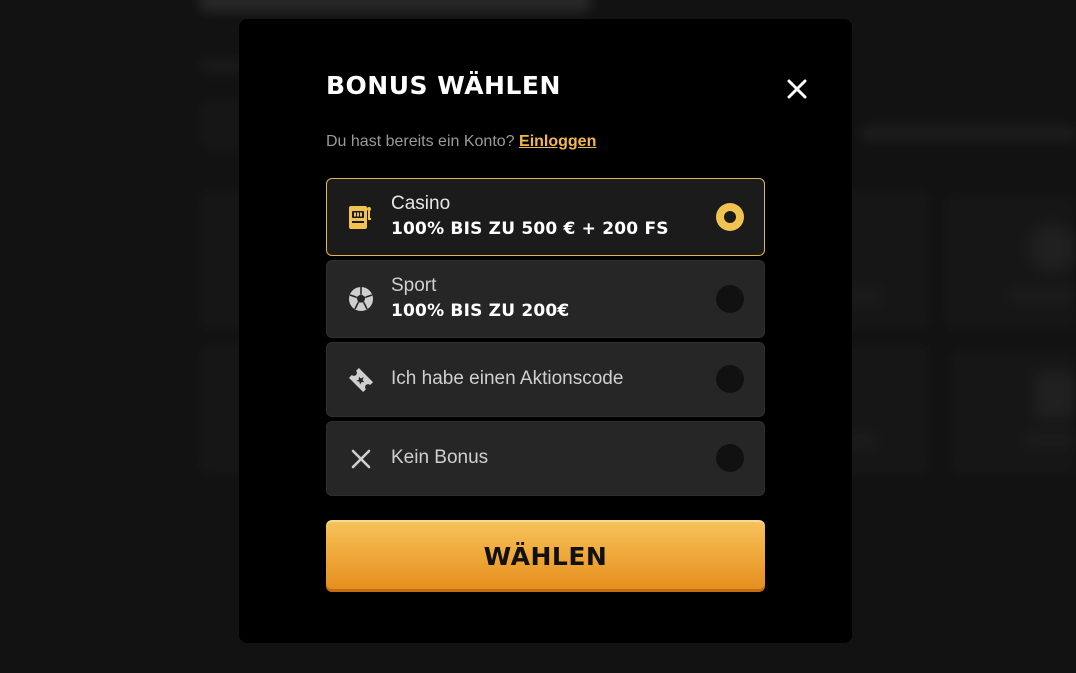 The image size is (1076, 673). I want to click on bonus-option-none: Kein Bonus, so click(545, 458).